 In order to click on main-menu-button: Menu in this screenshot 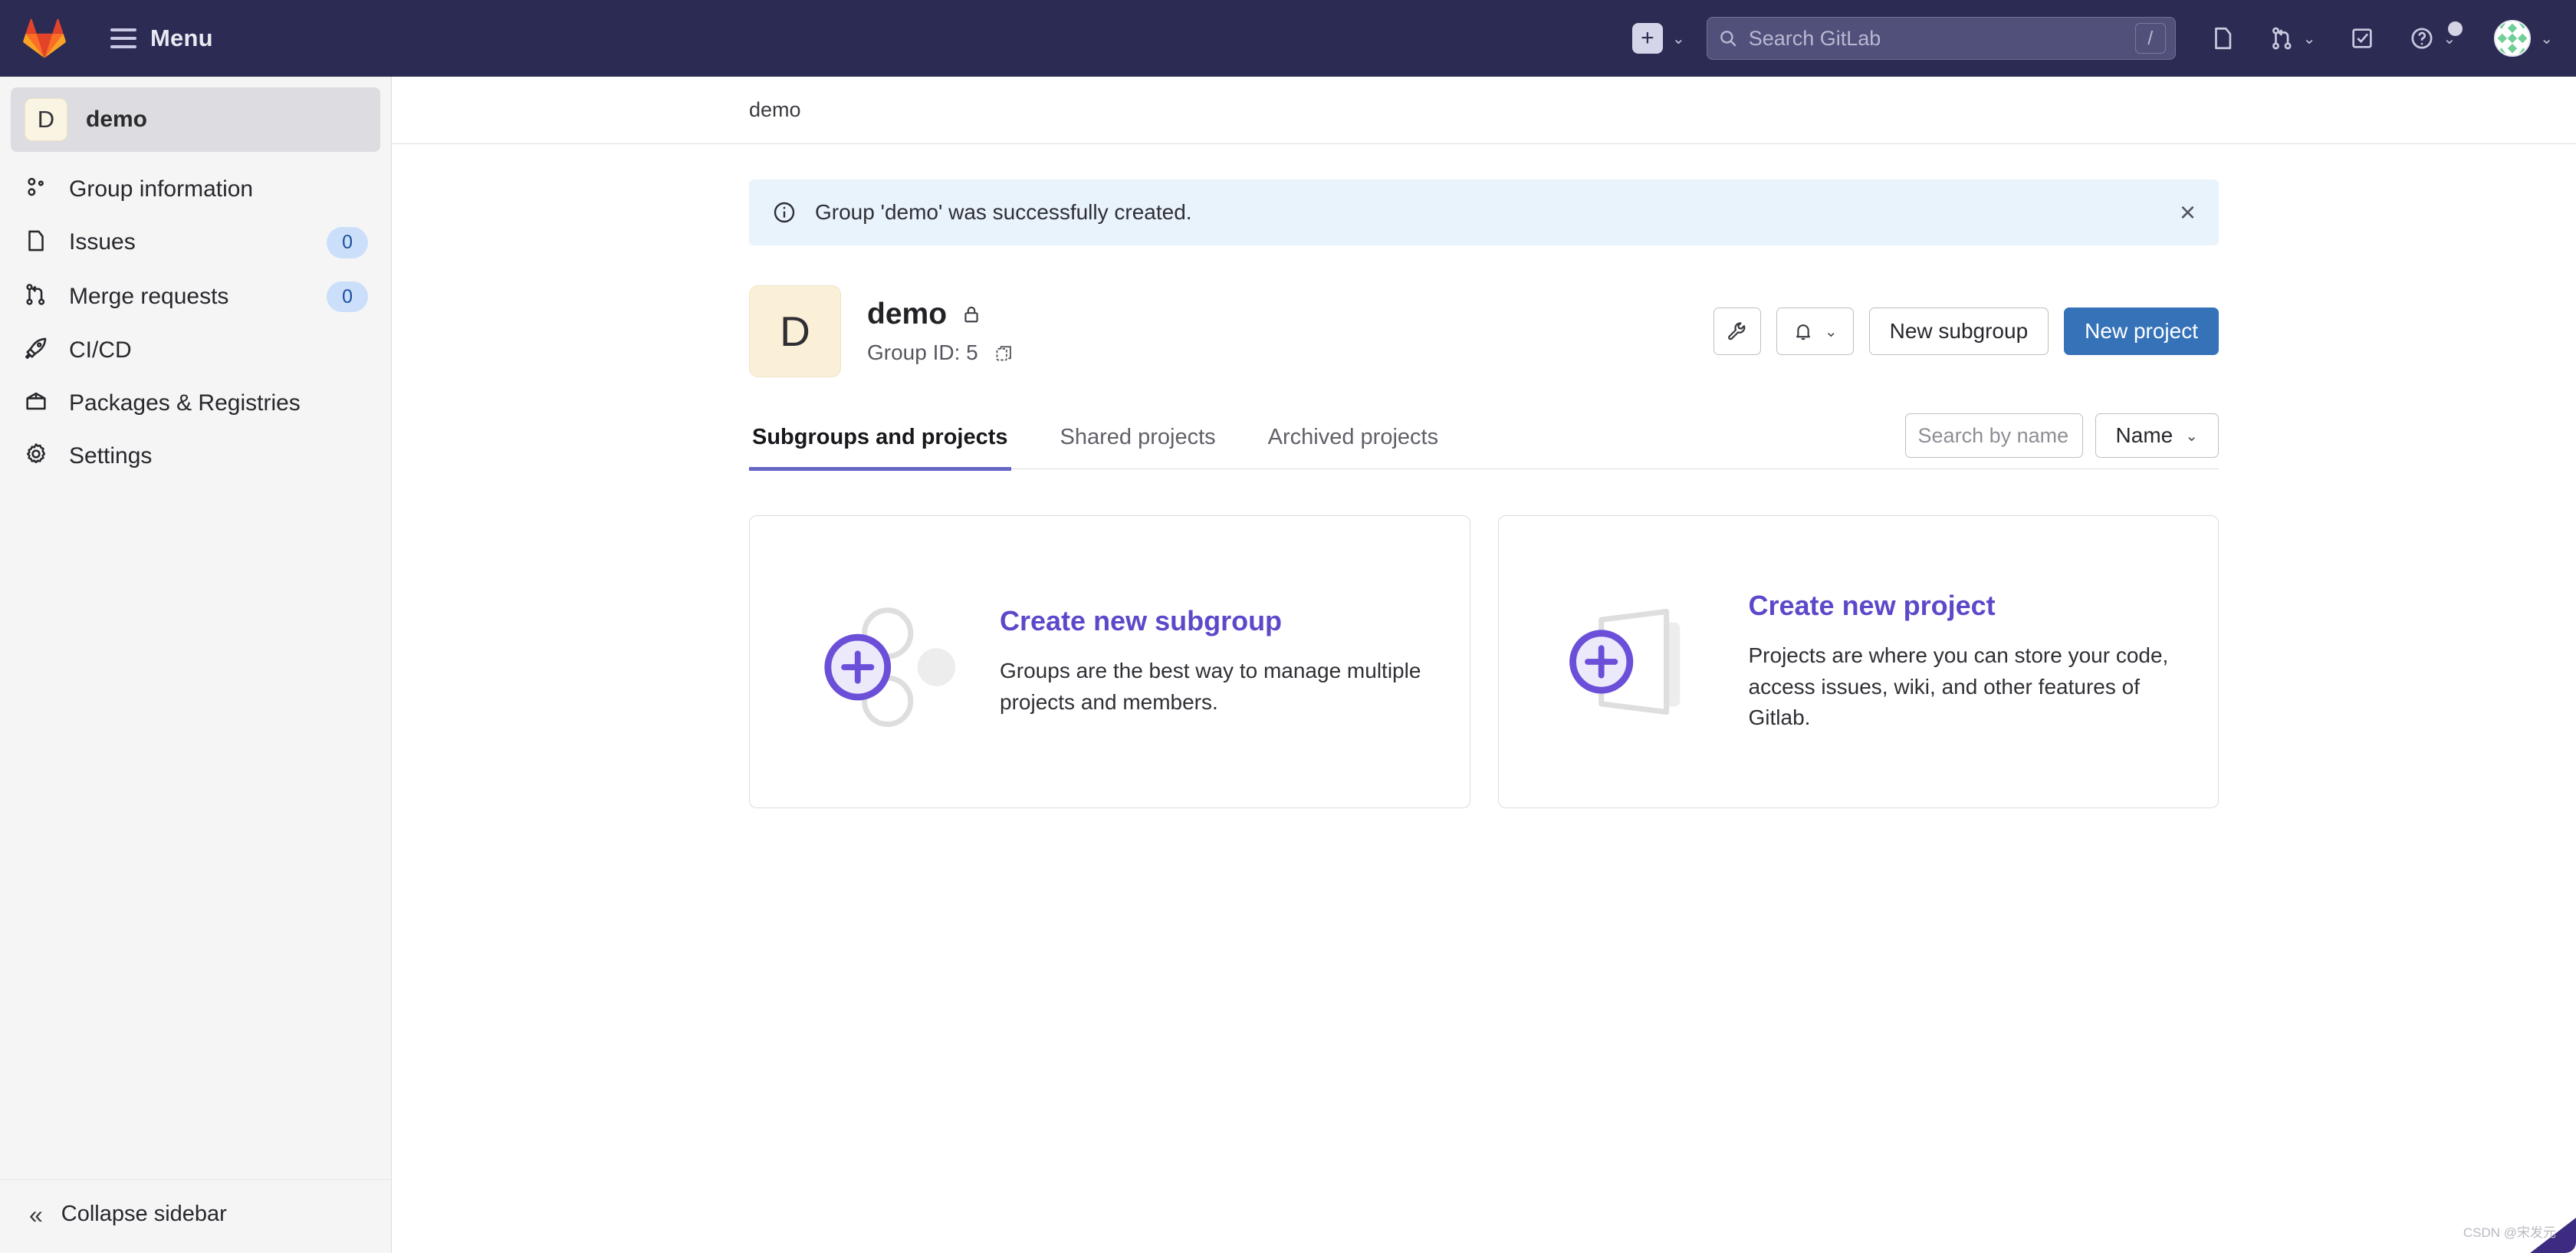, I will do `click(161, 38)`.